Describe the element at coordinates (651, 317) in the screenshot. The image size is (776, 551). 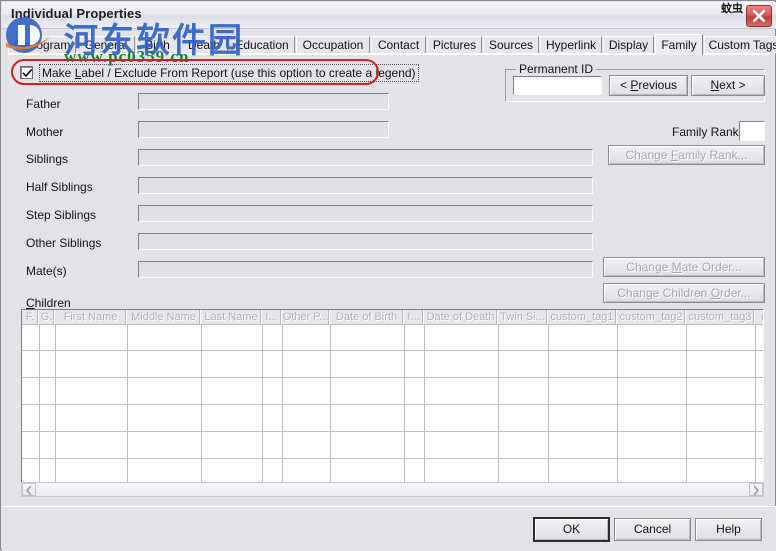
I see `column-header-custom-tag2: custom_tag2` at that location.